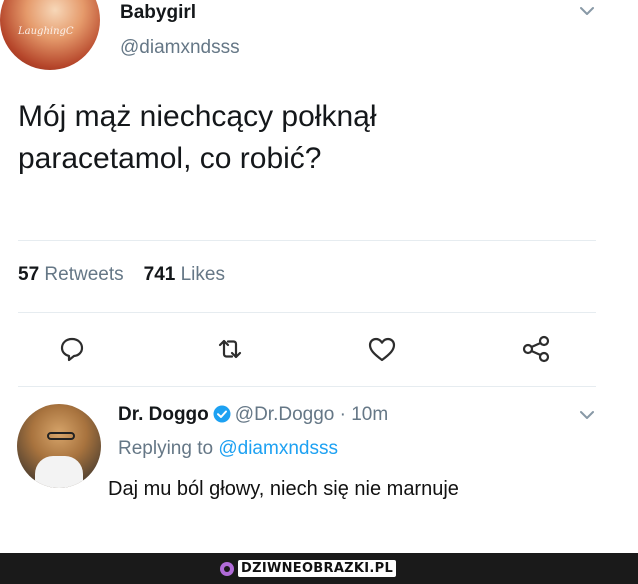 The height and width of the screenshot is (584, 638). I want to click on tweet-text-line: Mój mąż niechcący połknął, so click(197, 116).